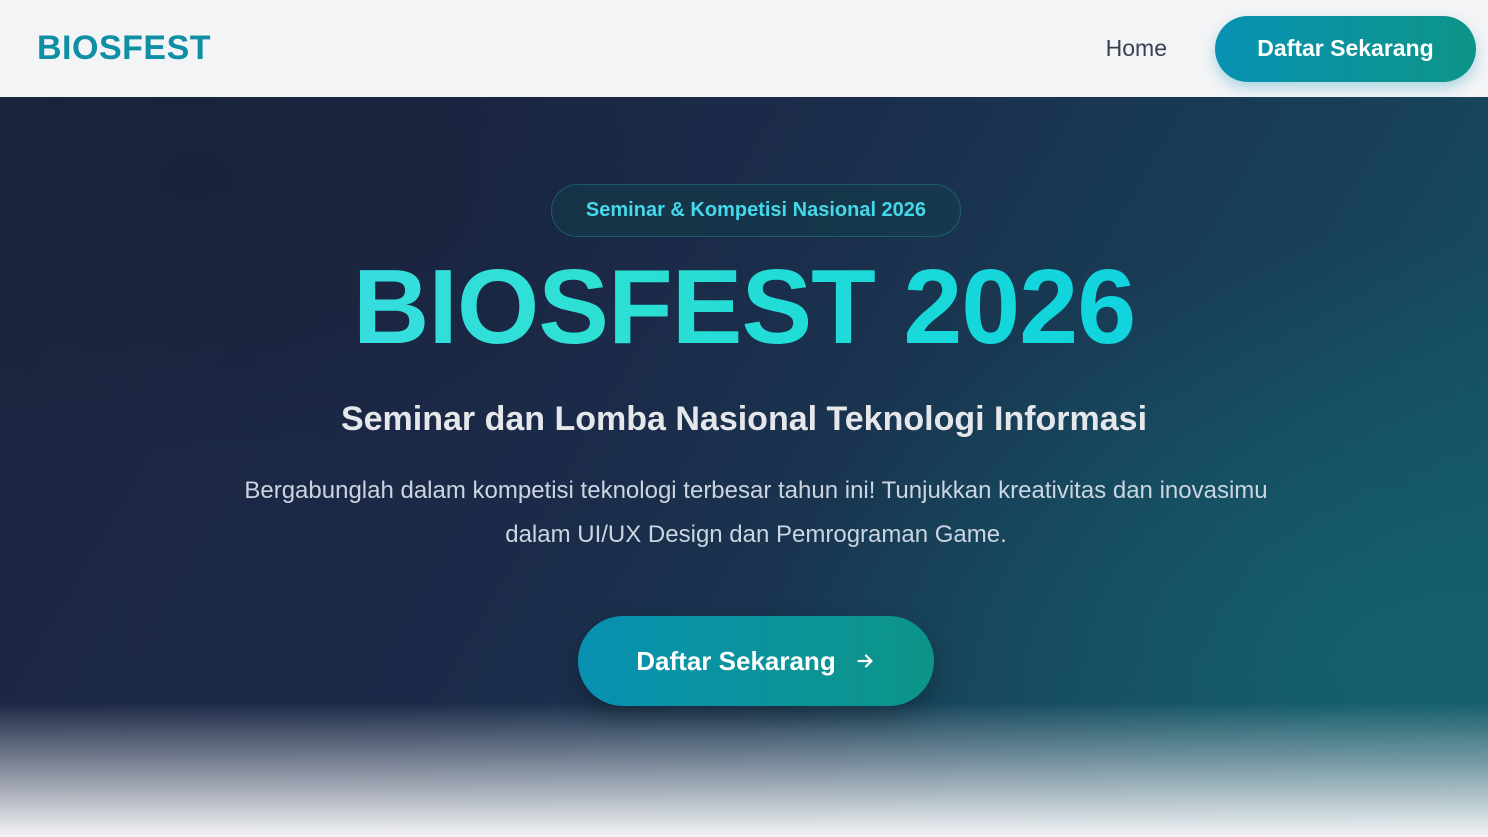 The width and height of the screenshot is (1488, 837). What do you see at coordinates (736, 660) in the screenshot?
I see `hero-register-label: Daftar Sekarang` at bounding box center [736, 660].